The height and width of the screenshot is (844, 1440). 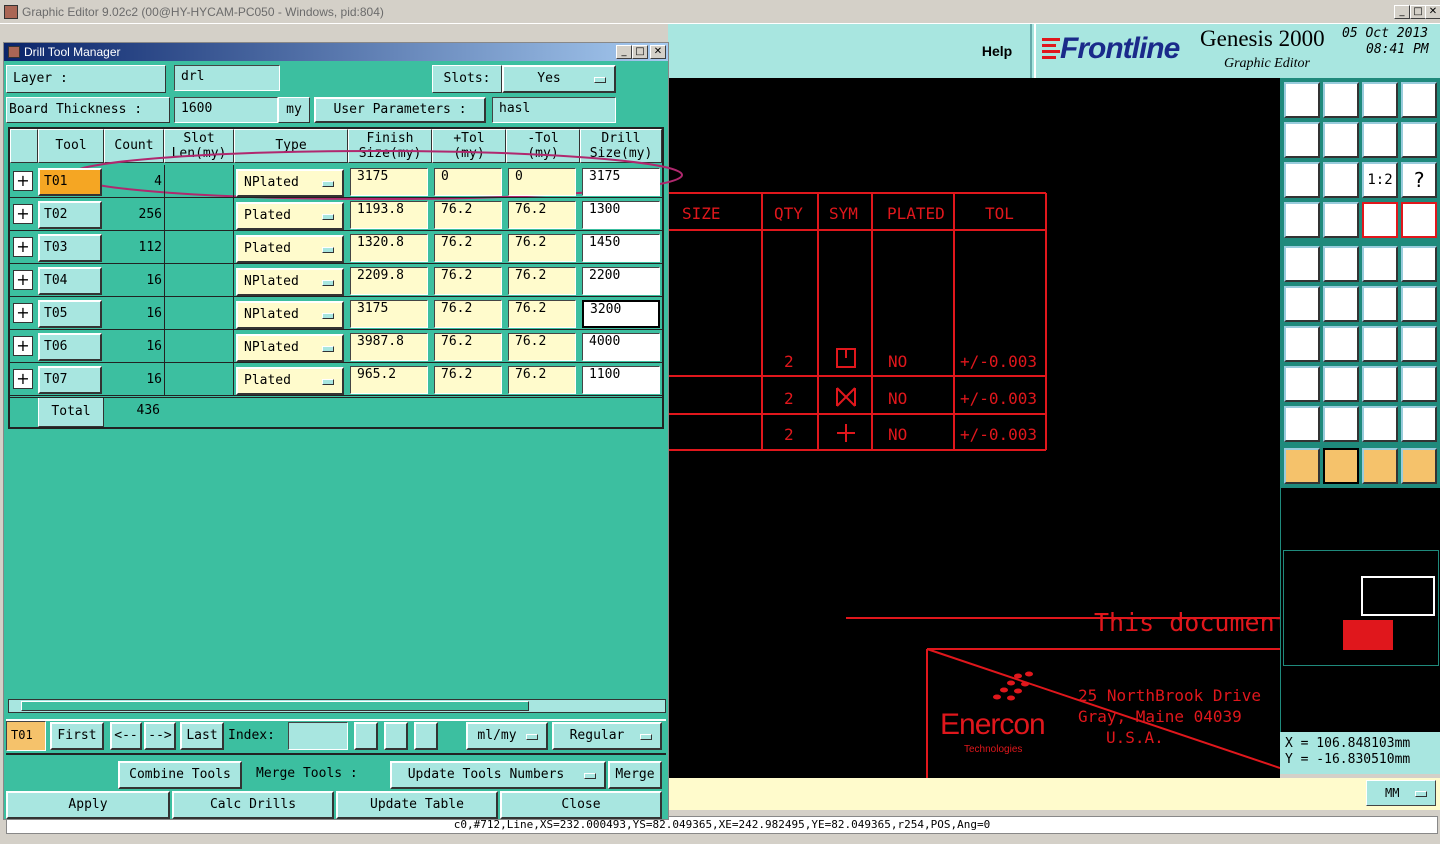 What do you see at coordinates (1419, 466) in the screenshot?
I see `route-icon` at bounding box center [1419, 466].